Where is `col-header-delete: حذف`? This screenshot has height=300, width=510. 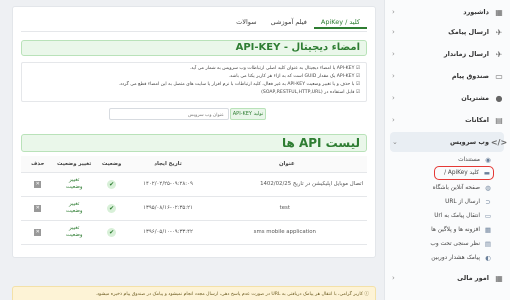 col-header-delete: حذف is located at coordinates (38, 164).